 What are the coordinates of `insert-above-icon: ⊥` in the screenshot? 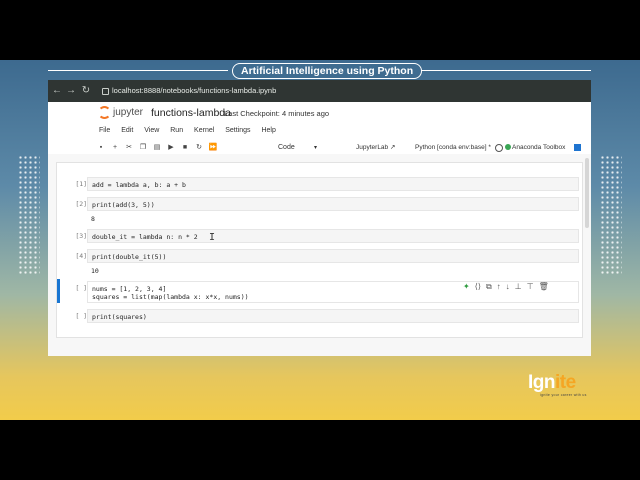 It's located at (518, 286).